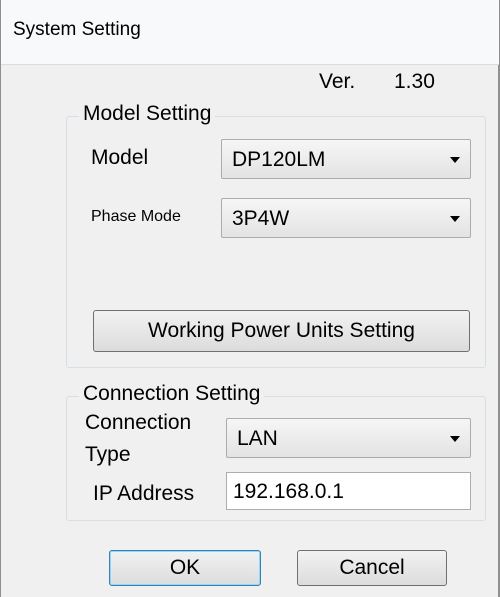 This screenshot has height=597, width=500. What do you see at coordinates (288, 491) in the screenshot?
I see `ip-address-value: 192.168.0.1` at bounding box center [288, 491].